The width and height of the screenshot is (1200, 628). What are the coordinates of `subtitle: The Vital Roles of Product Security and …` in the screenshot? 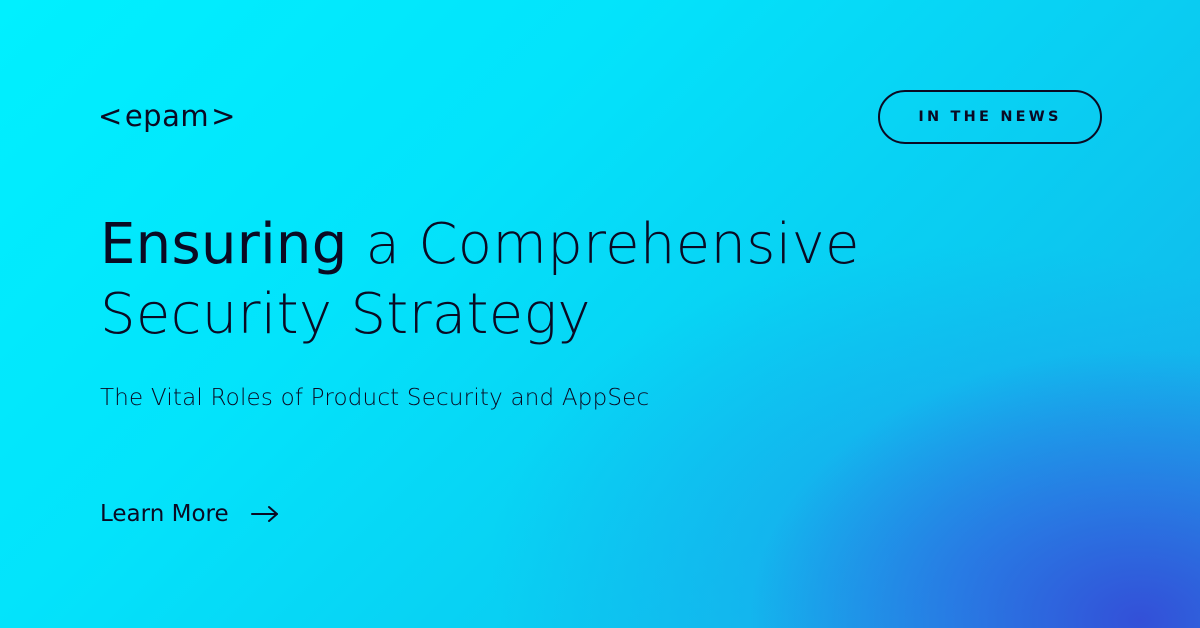 It's located at (375, 398).